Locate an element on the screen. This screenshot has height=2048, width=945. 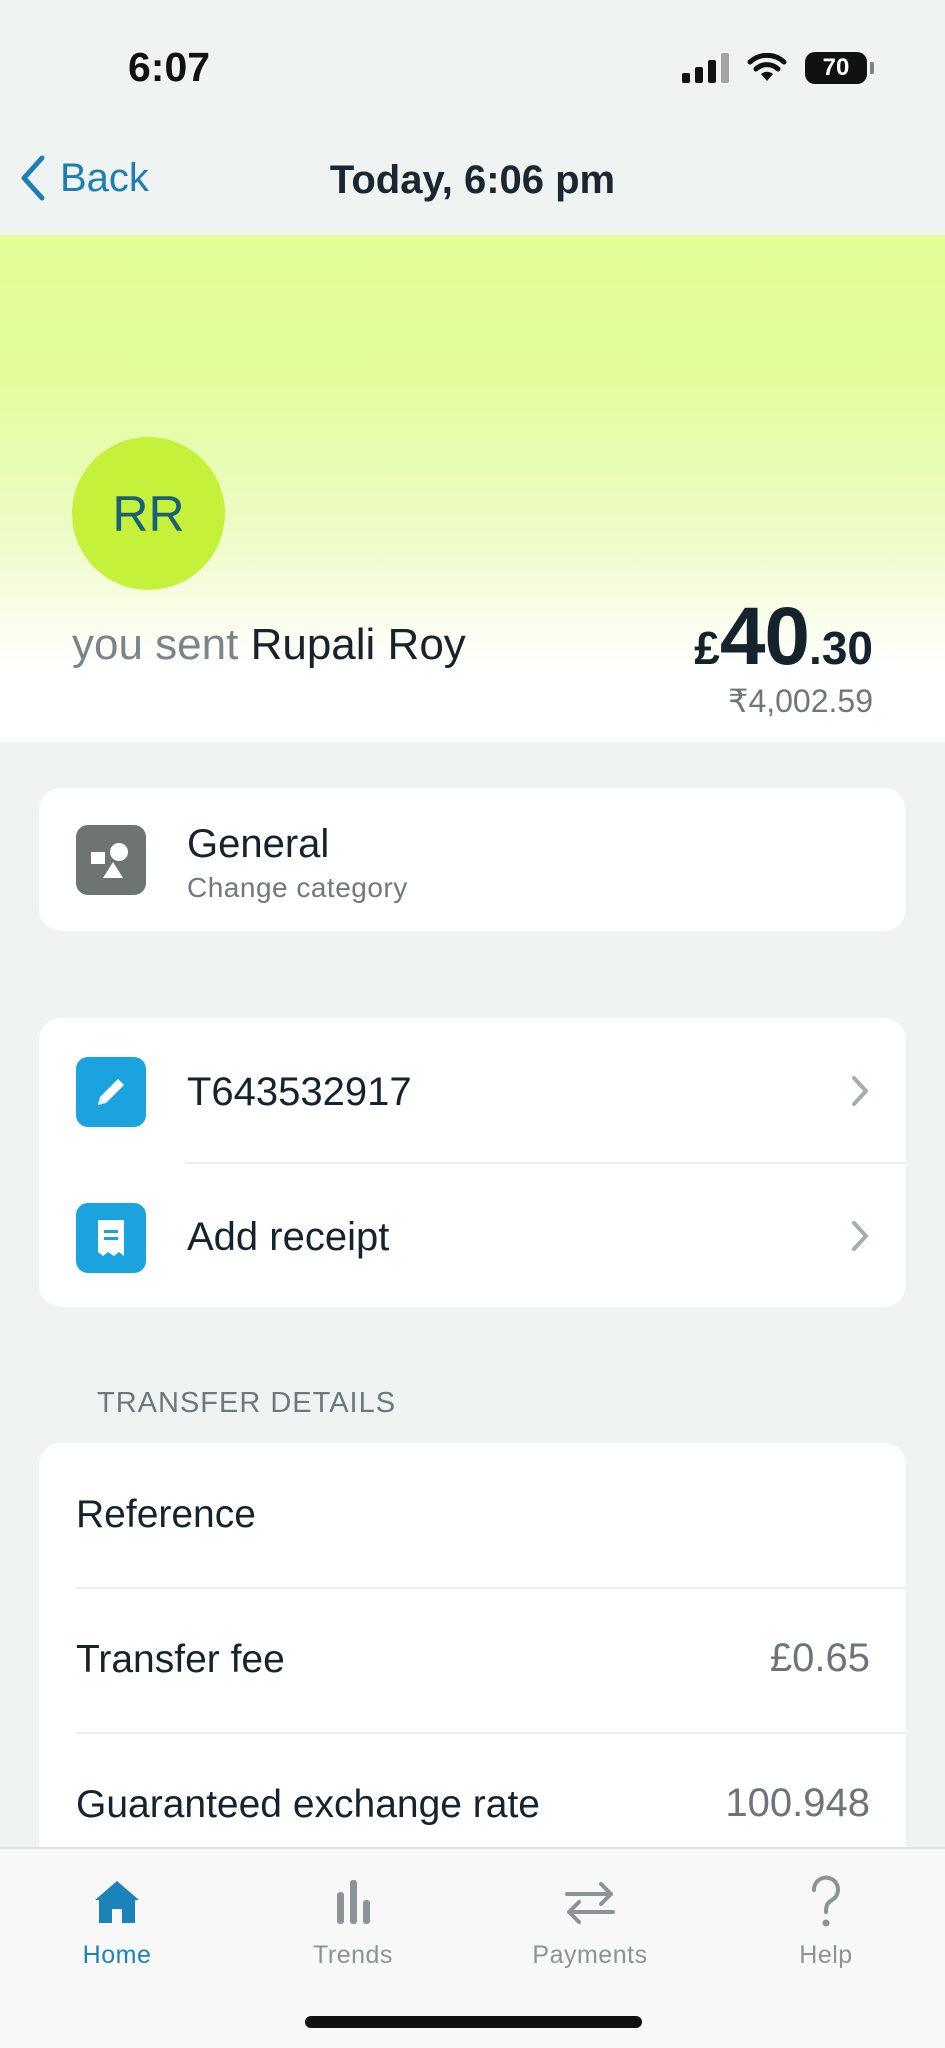
transfer-arrows-icon is located at coordinates (590, 1902).